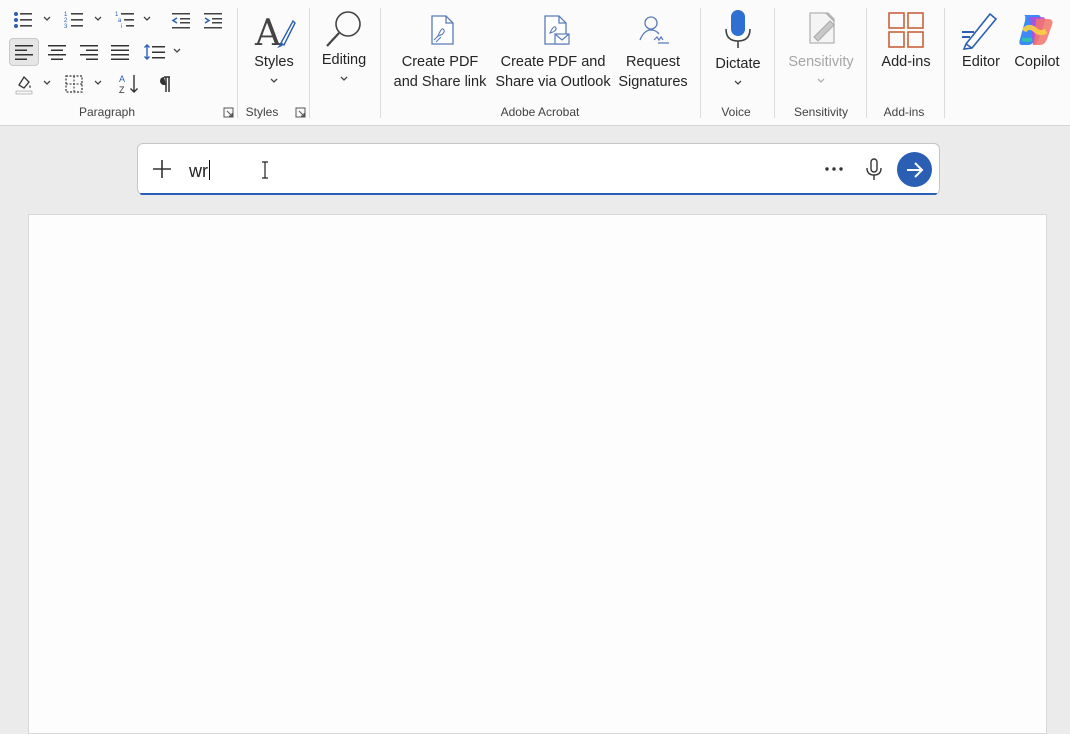 This screenshot has width=1070, height=734. I want to click on addins-icon-area, so click(906, 30).